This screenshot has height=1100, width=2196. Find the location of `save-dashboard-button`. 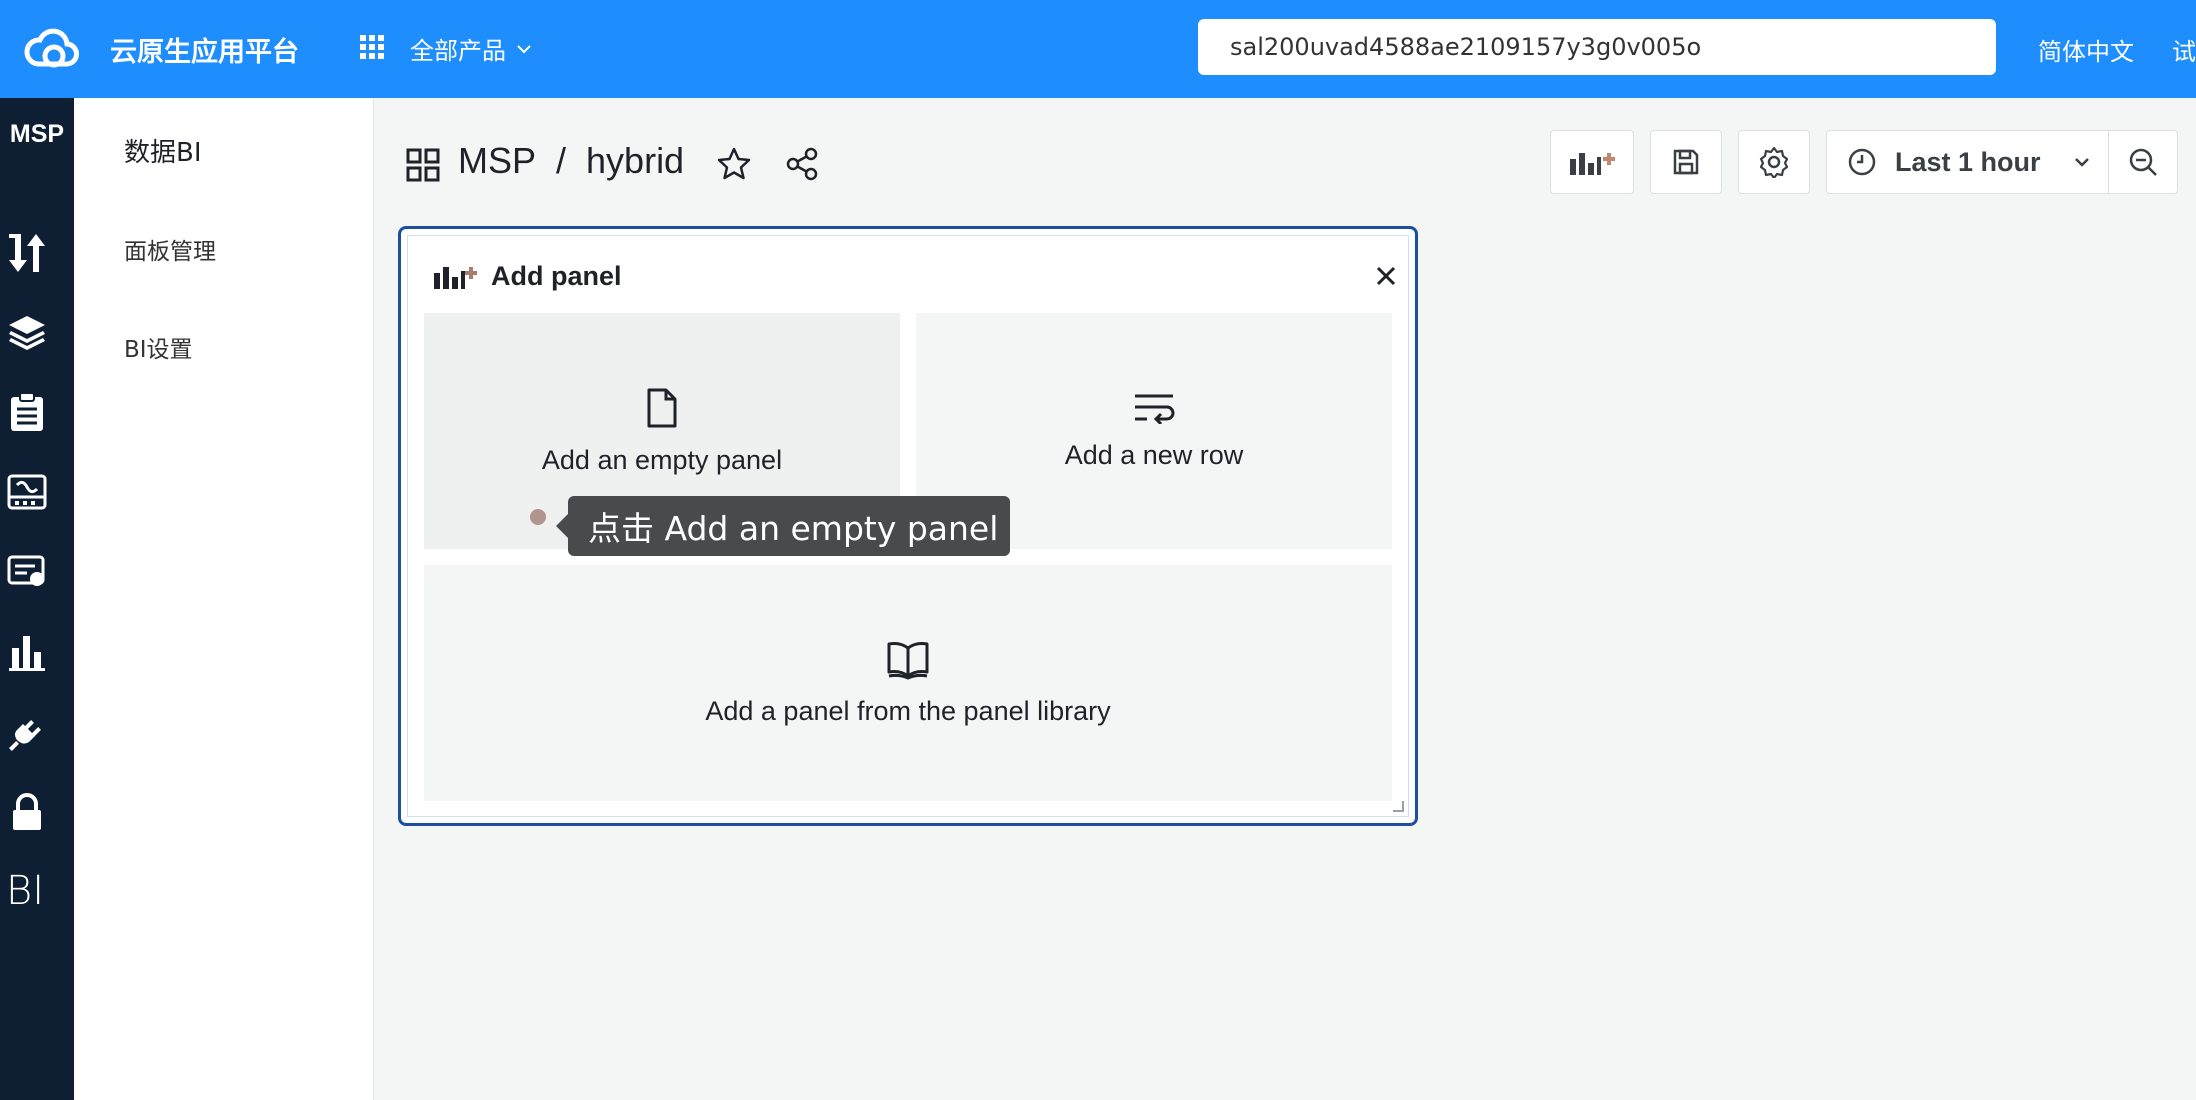

save-dashboard-button is located at coordinates (1686, 162).